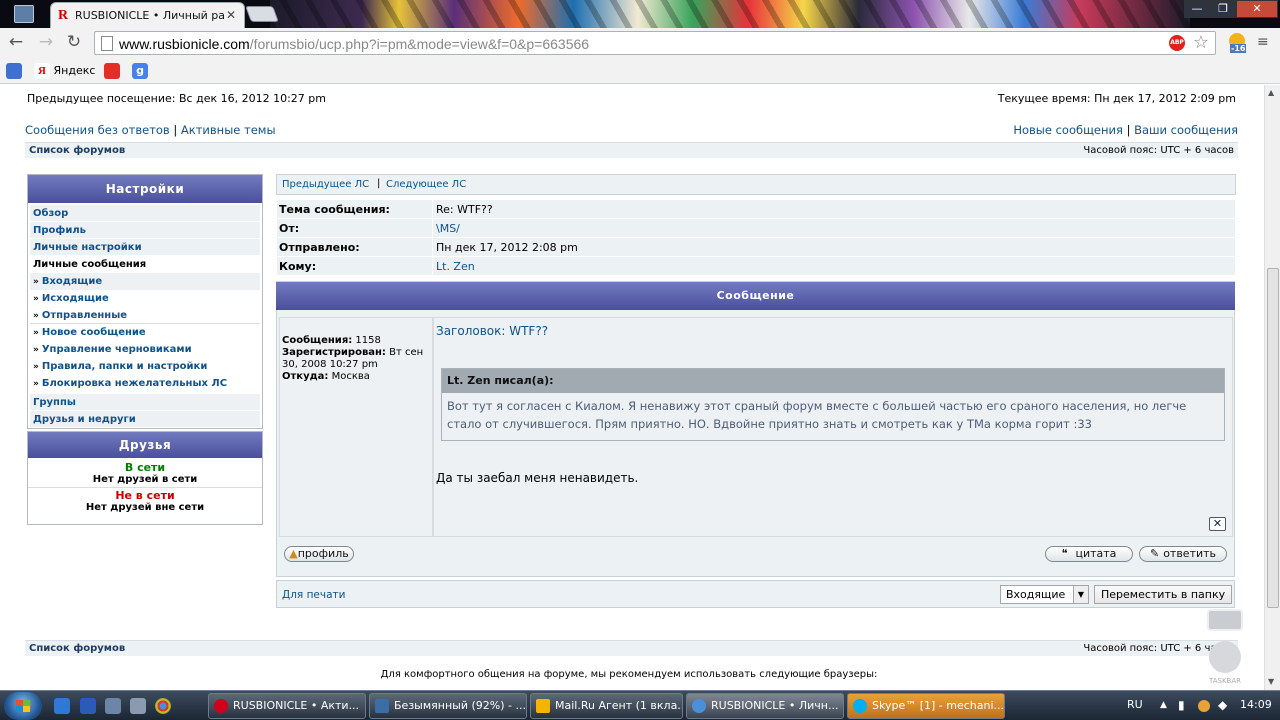  Describe the element at coordinates (145, 419) in the screenshot. I see `nav-friends-foes: Друзья и недруги` at that location.